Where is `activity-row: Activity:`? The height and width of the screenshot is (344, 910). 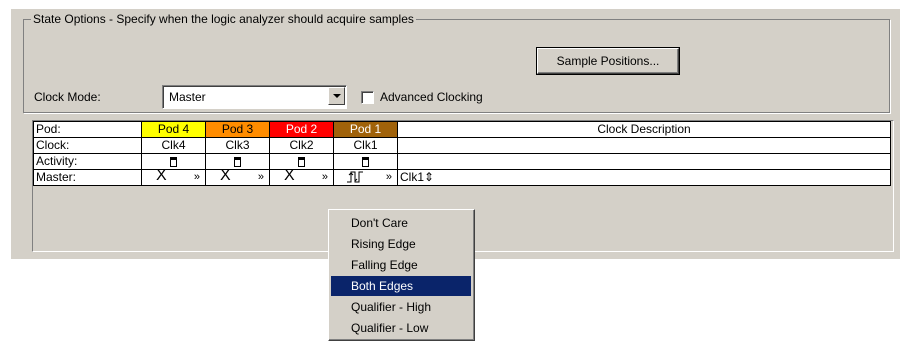
activity-row: Activity: is located at coordinates (462, 161).